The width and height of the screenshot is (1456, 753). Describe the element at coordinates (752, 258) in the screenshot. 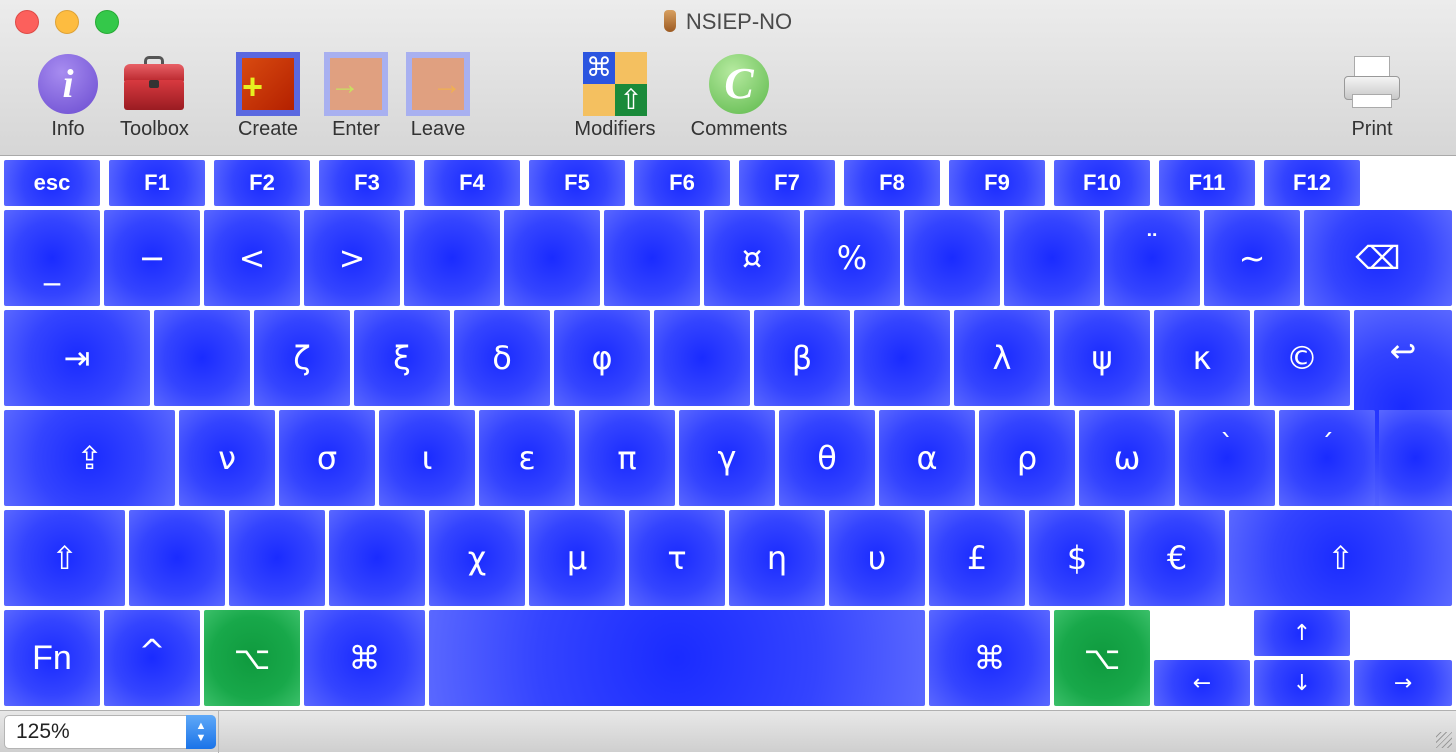

I see `key-currency: ¤` at that location.